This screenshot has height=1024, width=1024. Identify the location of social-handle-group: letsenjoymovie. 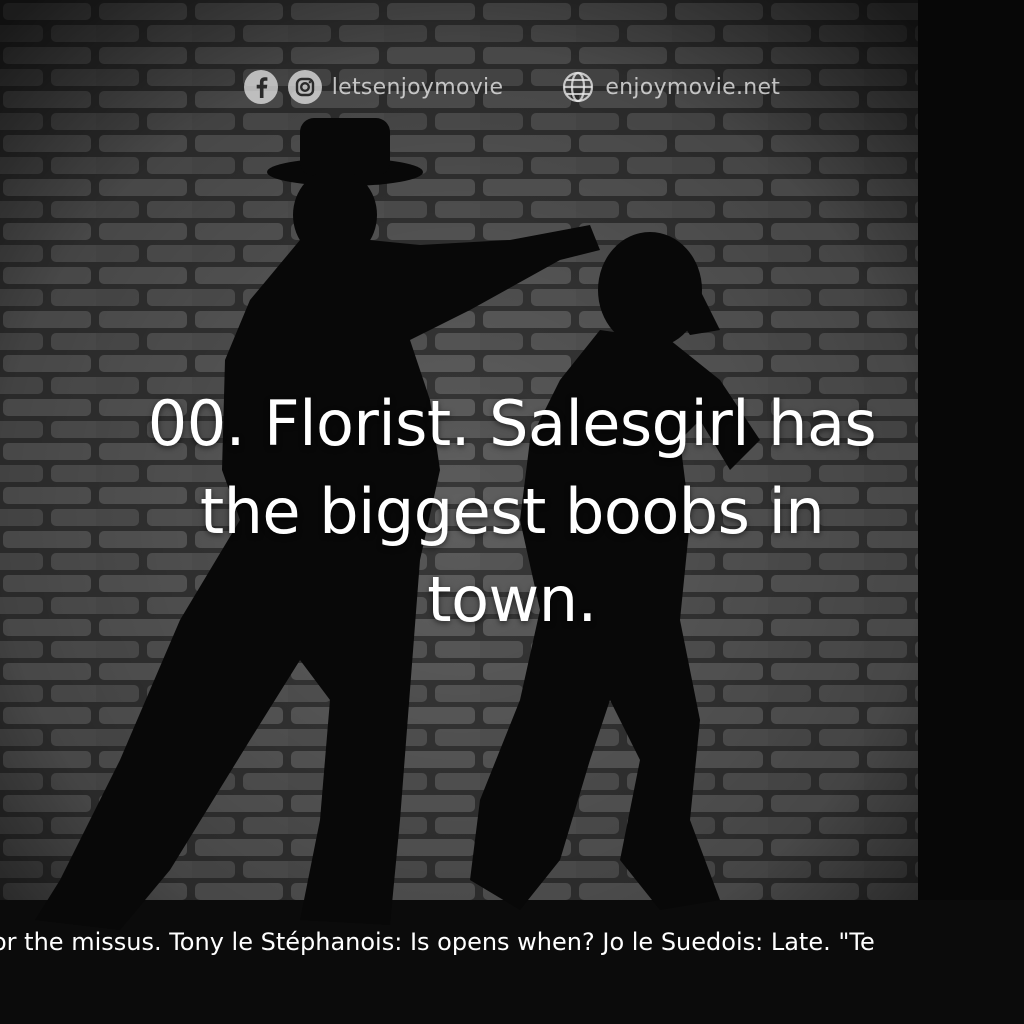
(373, 87).